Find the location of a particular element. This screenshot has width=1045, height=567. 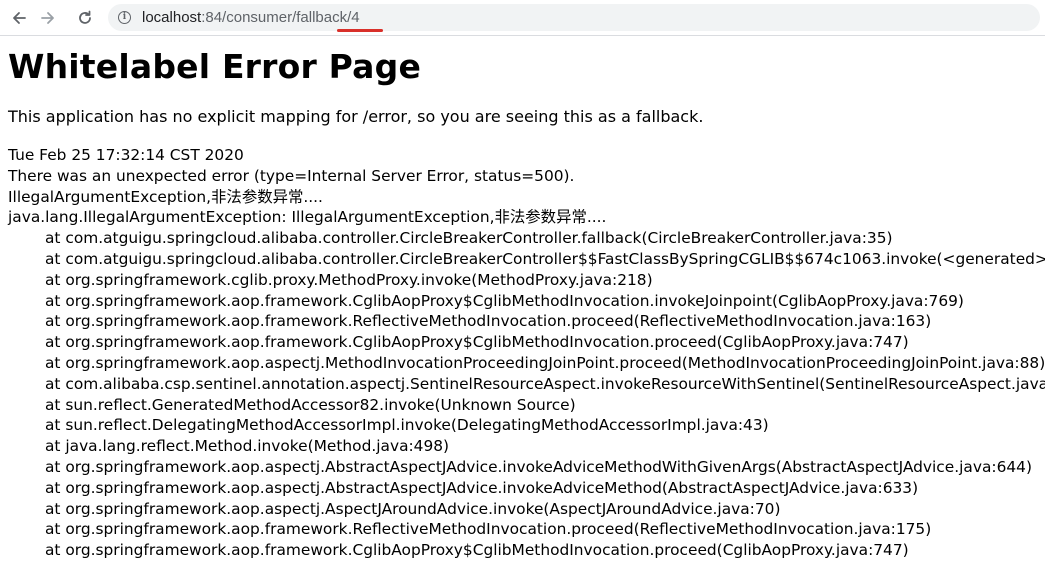

page-title: Whitelabel Error Page is located at coordinates (215, 66).